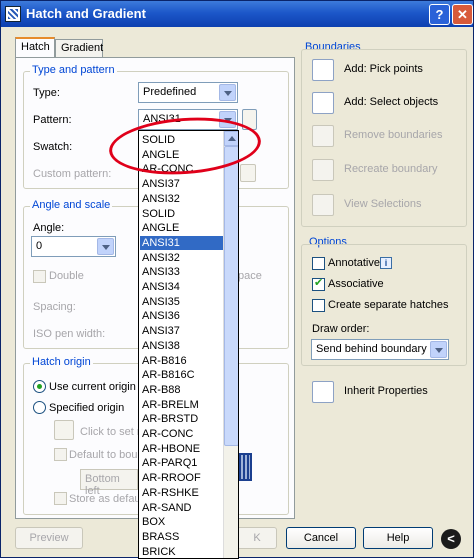 The image size is (474, 559). What do you see at coordinates (161, 390) in the screenshot?
I see `pattern-option: AR-B88` at bounding box center [161, 390].